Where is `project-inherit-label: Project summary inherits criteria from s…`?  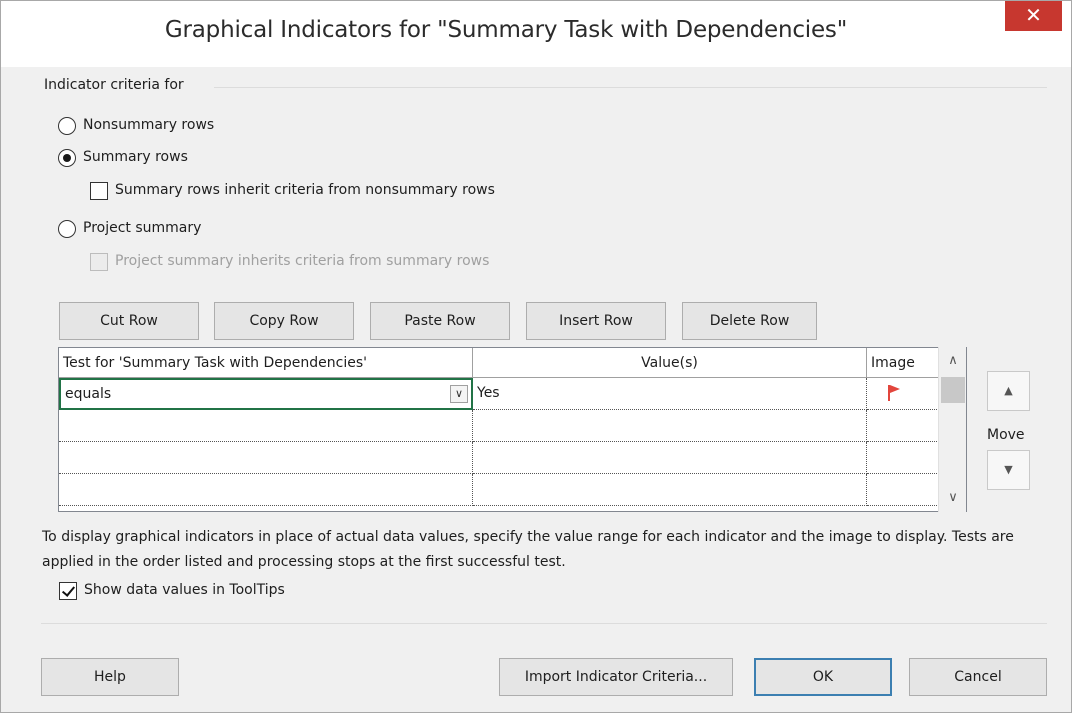 project-inherit-label: Project summary inherits criteria from s… is located at coordinates (302, 261).